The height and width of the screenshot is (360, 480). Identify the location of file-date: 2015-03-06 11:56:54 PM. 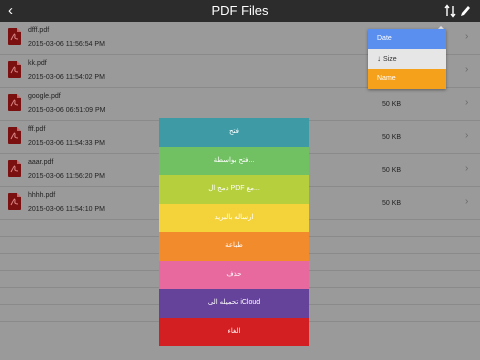
(66, 44).